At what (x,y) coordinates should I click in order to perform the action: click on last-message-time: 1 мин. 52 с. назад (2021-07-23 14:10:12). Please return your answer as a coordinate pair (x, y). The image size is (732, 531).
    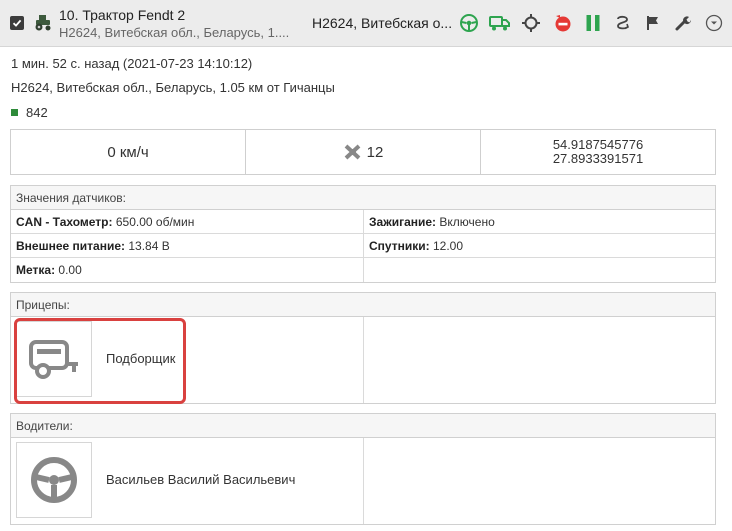
    Looking at the image, I should click on (132, 63).